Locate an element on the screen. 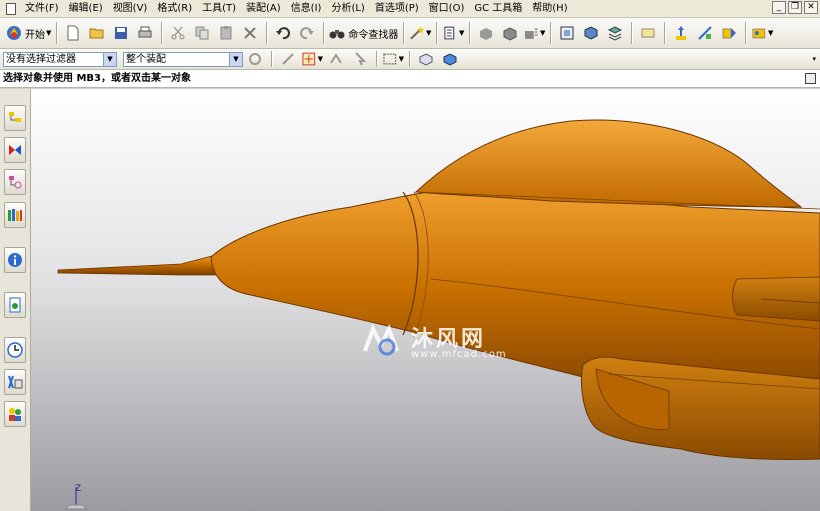 This screenshot has height=511, width=820. new-file-icon is located at coordinates (73, 33).